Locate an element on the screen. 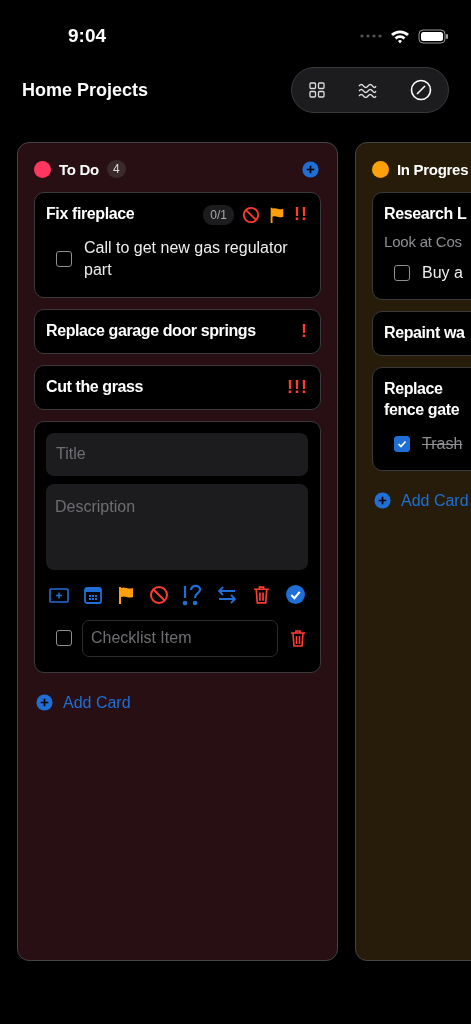  signal-icon is located at coordinates (371, 36).